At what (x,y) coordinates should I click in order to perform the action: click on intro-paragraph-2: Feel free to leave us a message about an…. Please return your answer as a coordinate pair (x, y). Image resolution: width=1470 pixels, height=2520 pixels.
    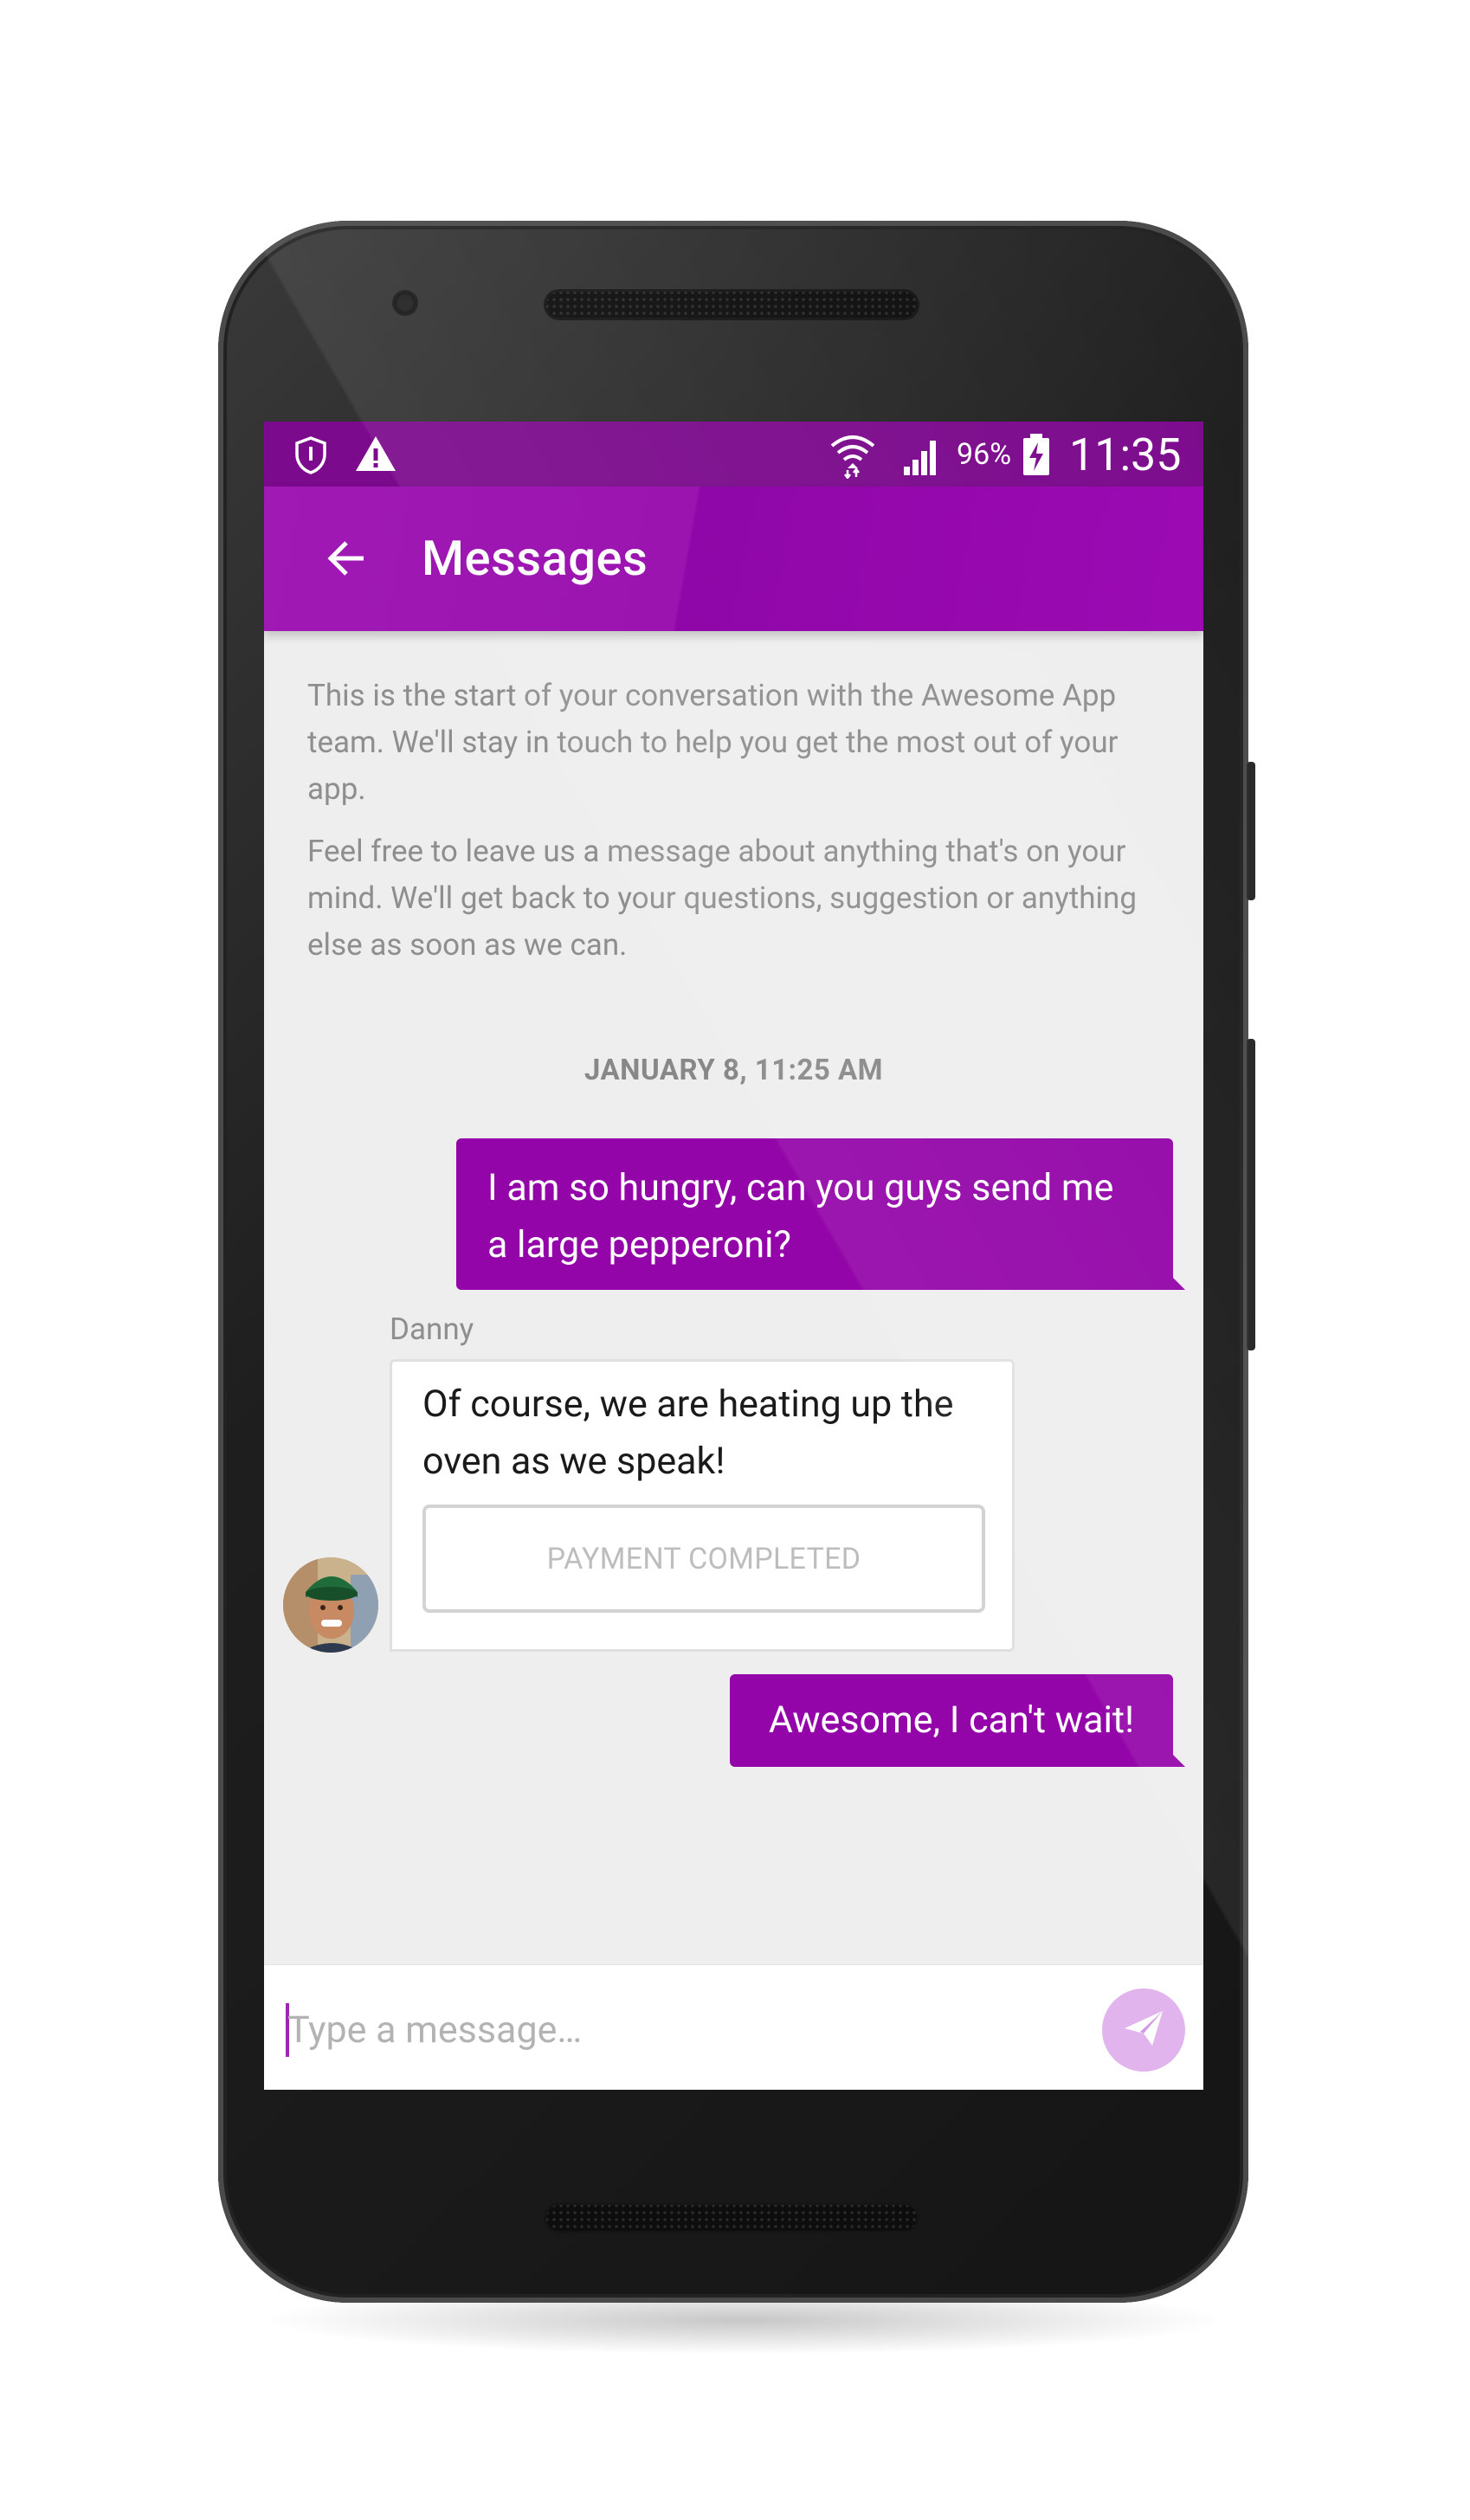
    Looking at the image, I should click on (723, 898).